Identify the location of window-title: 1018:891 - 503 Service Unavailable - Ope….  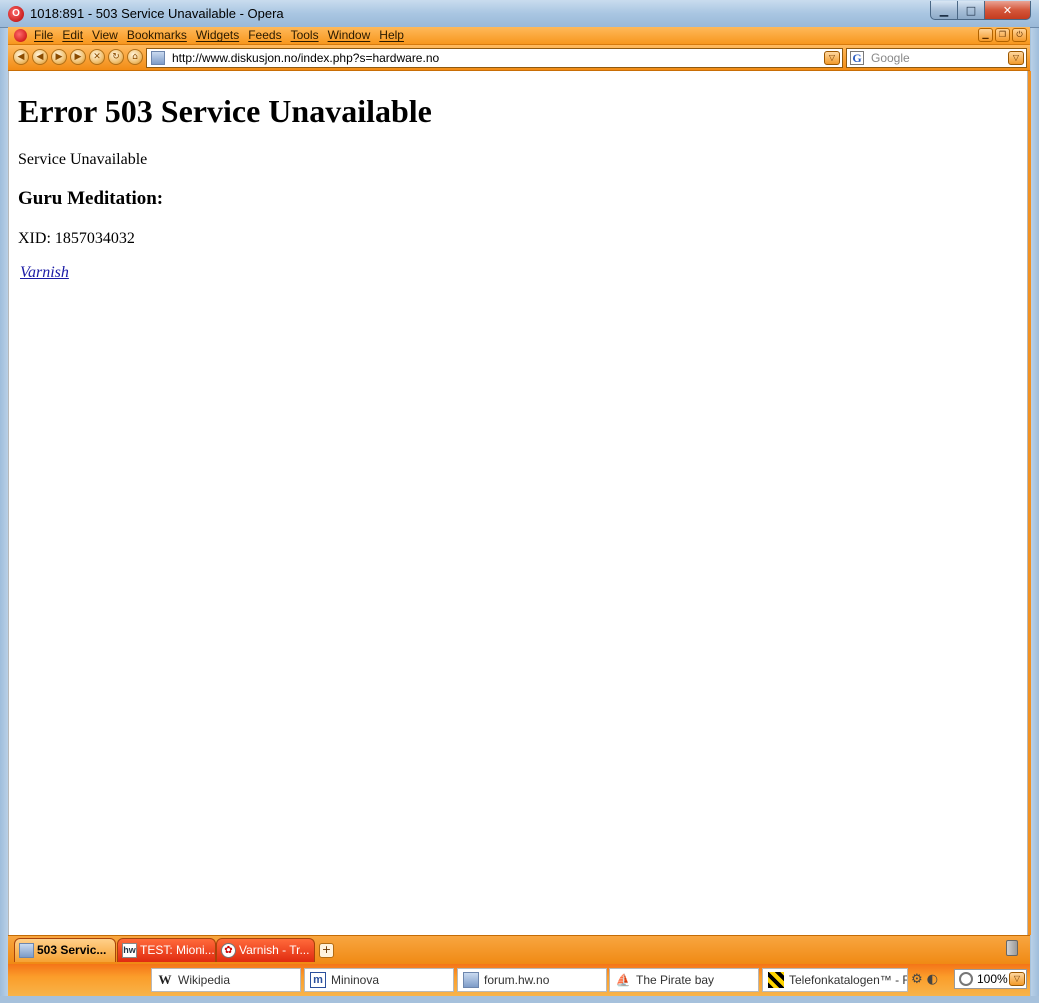
(157, 13).